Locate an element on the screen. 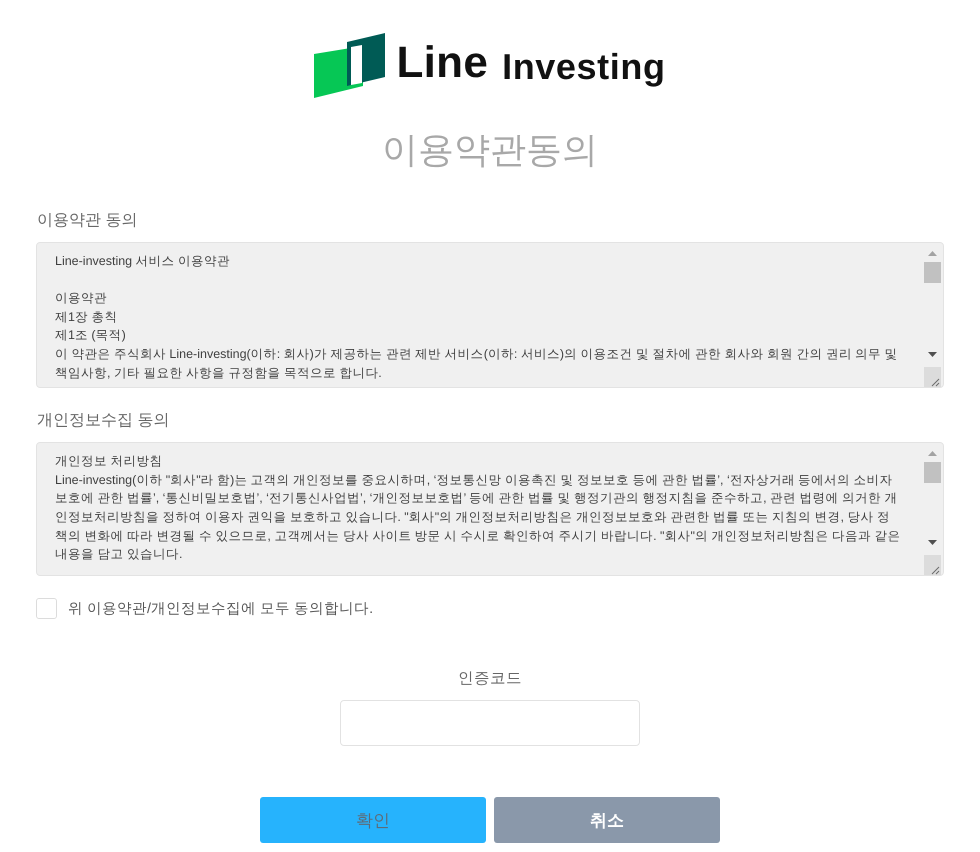  section-label: 개인정보수집 동의 is located at coordinates (103, 421).